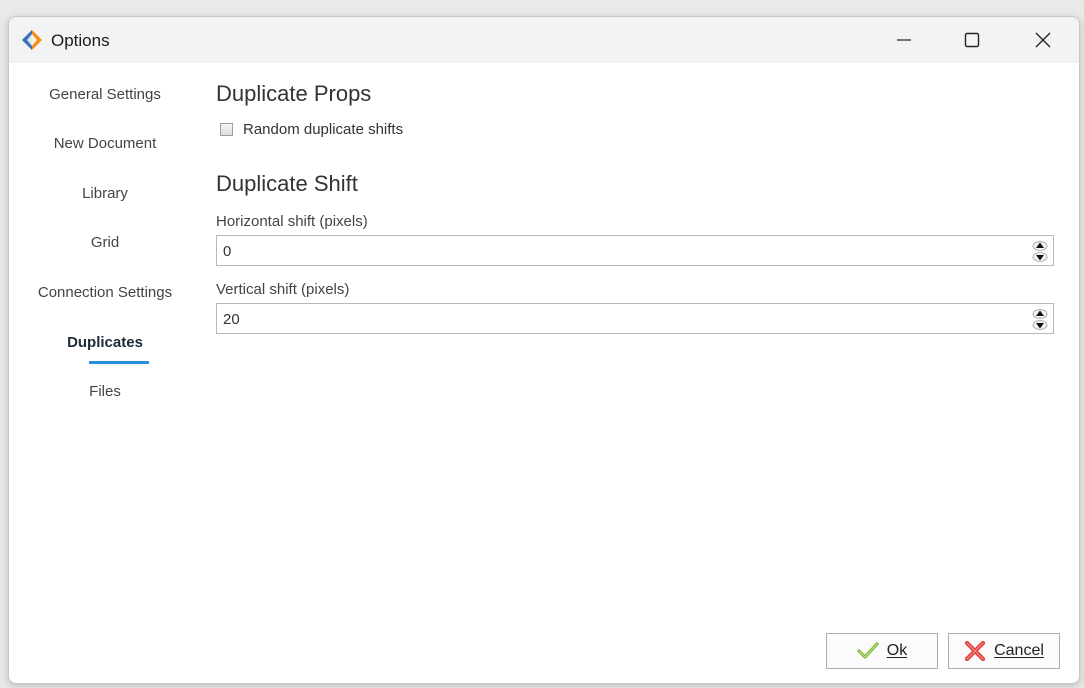  I want to click on vertical-shift-arrows, so click(1040, 319).